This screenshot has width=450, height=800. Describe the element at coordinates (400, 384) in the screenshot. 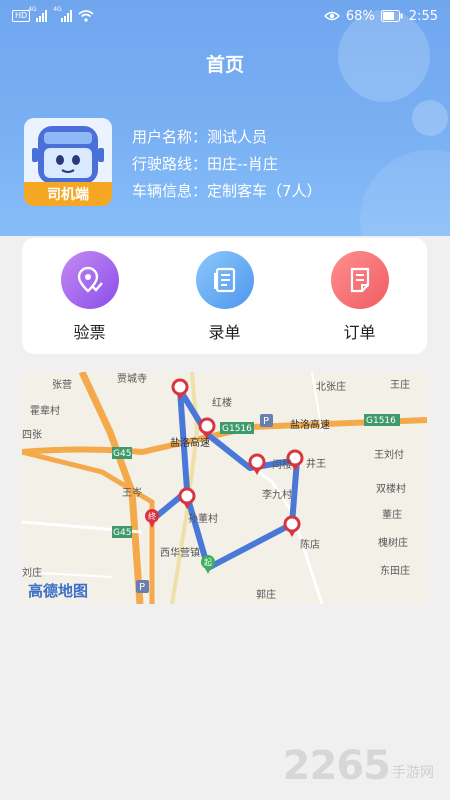

I see `map-place-label: 王庄` at that location.